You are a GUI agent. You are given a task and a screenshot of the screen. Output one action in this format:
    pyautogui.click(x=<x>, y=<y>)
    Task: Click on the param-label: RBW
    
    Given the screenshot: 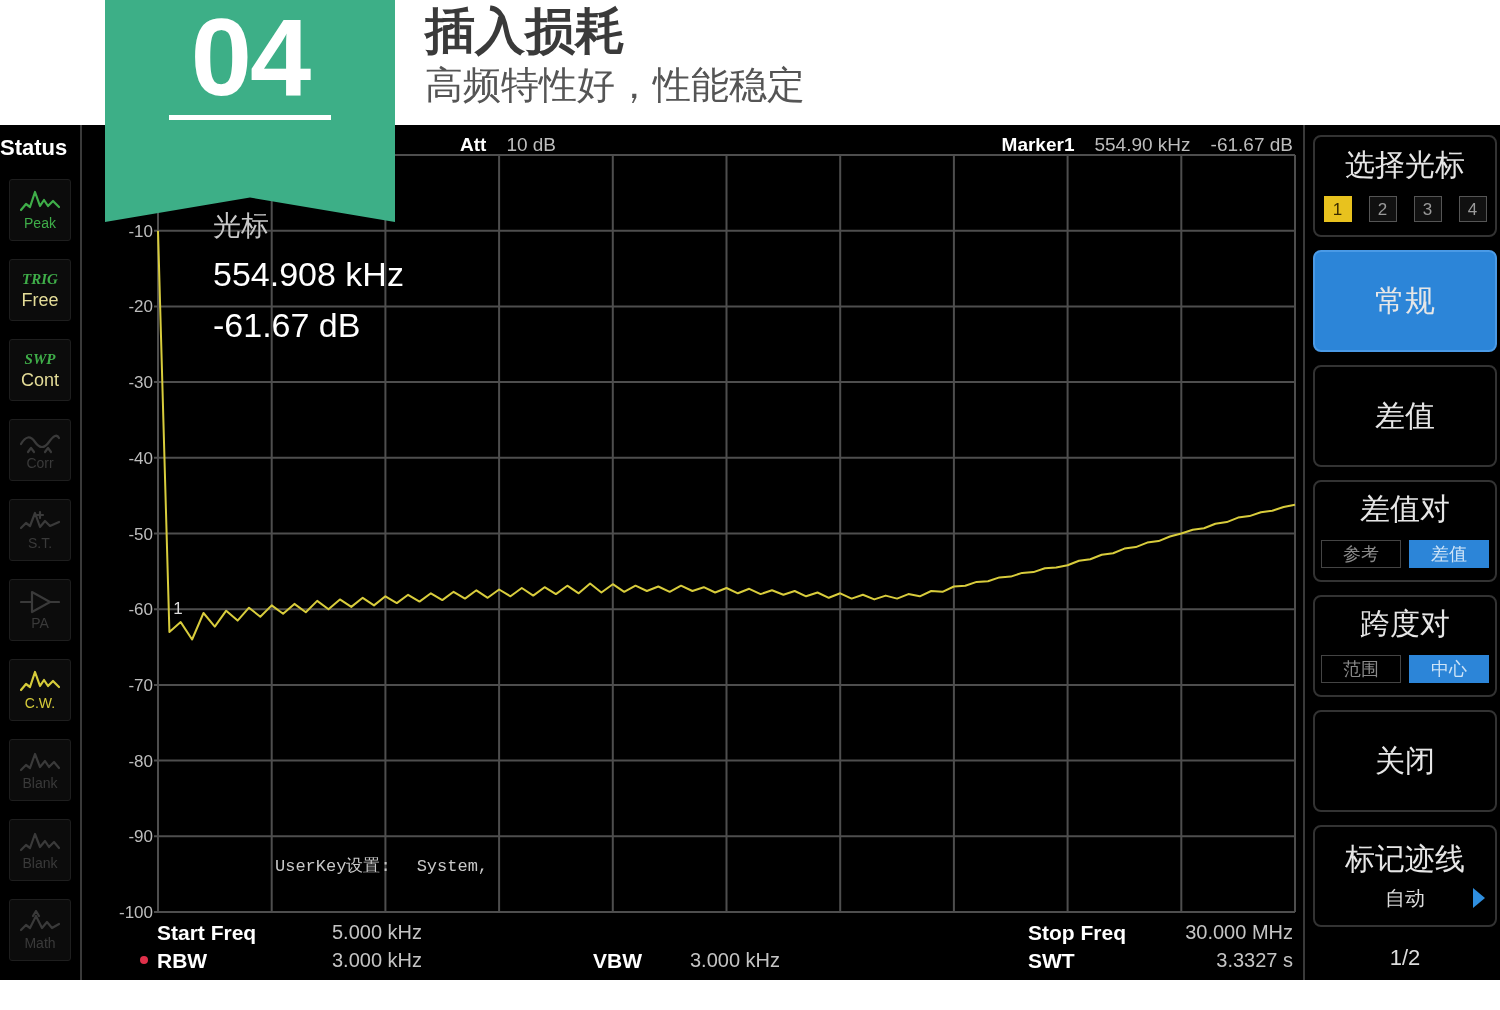 What is the action you would take?
    pyautogui.click(x=182, y=960)
    